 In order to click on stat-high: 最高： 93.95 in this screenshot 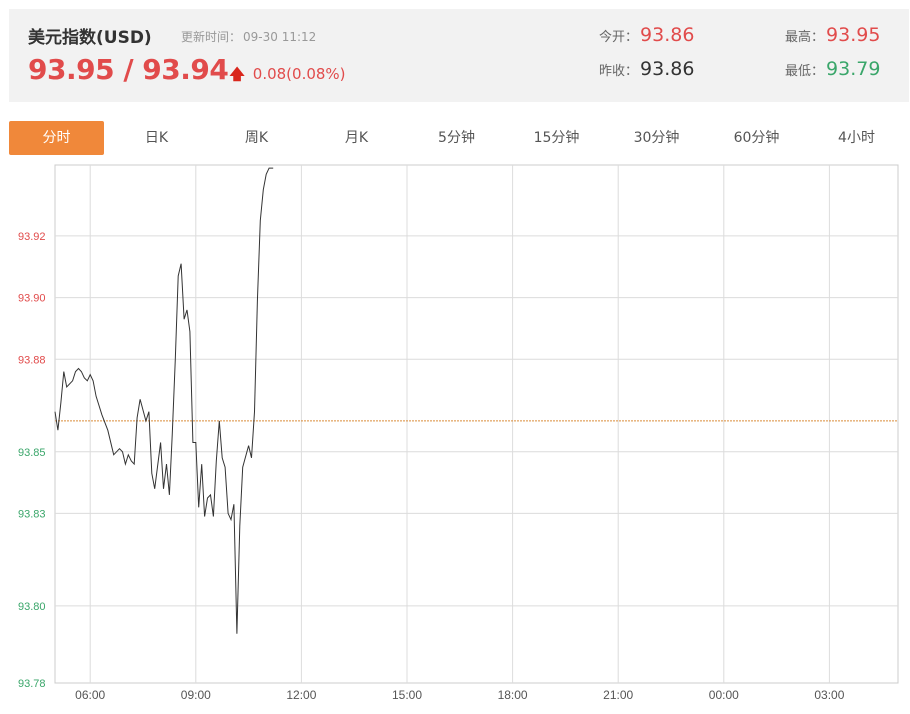, I will do `click(832, 35)`.